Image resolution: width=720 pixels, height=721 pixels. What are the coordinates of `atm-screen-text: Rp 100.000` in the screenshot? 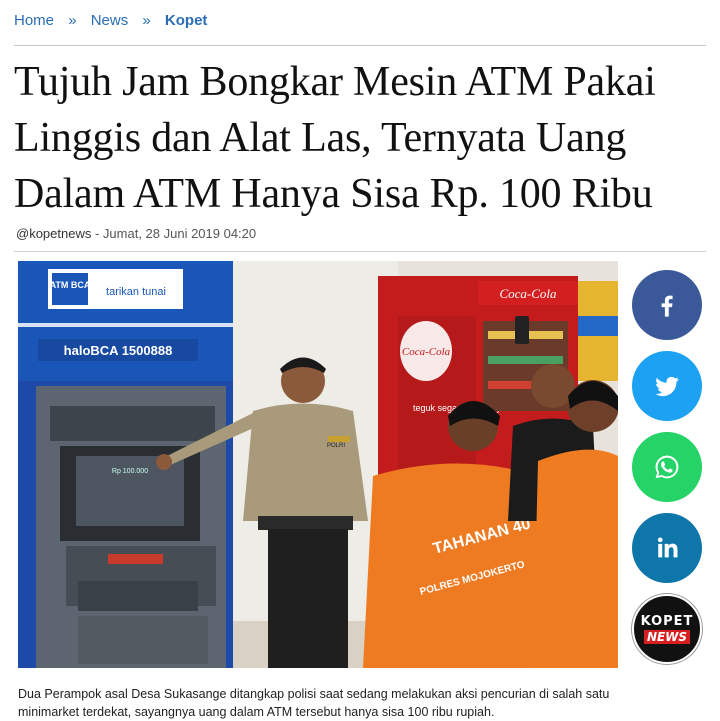 It's located at (130, 471).